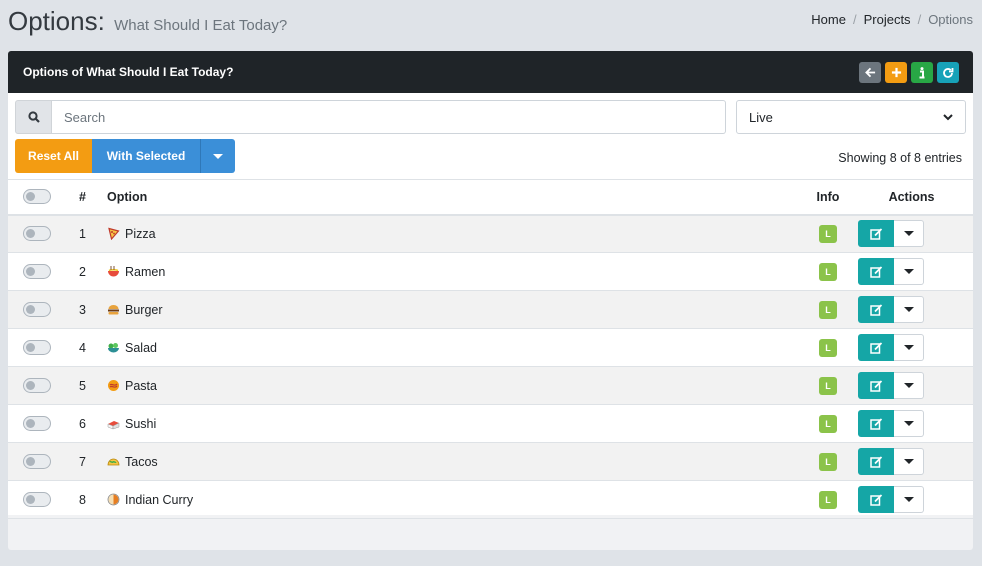 Image resolution: width=982 pixels, height=566 pixels. I want to click on status-select: Live, so click(851, 117).